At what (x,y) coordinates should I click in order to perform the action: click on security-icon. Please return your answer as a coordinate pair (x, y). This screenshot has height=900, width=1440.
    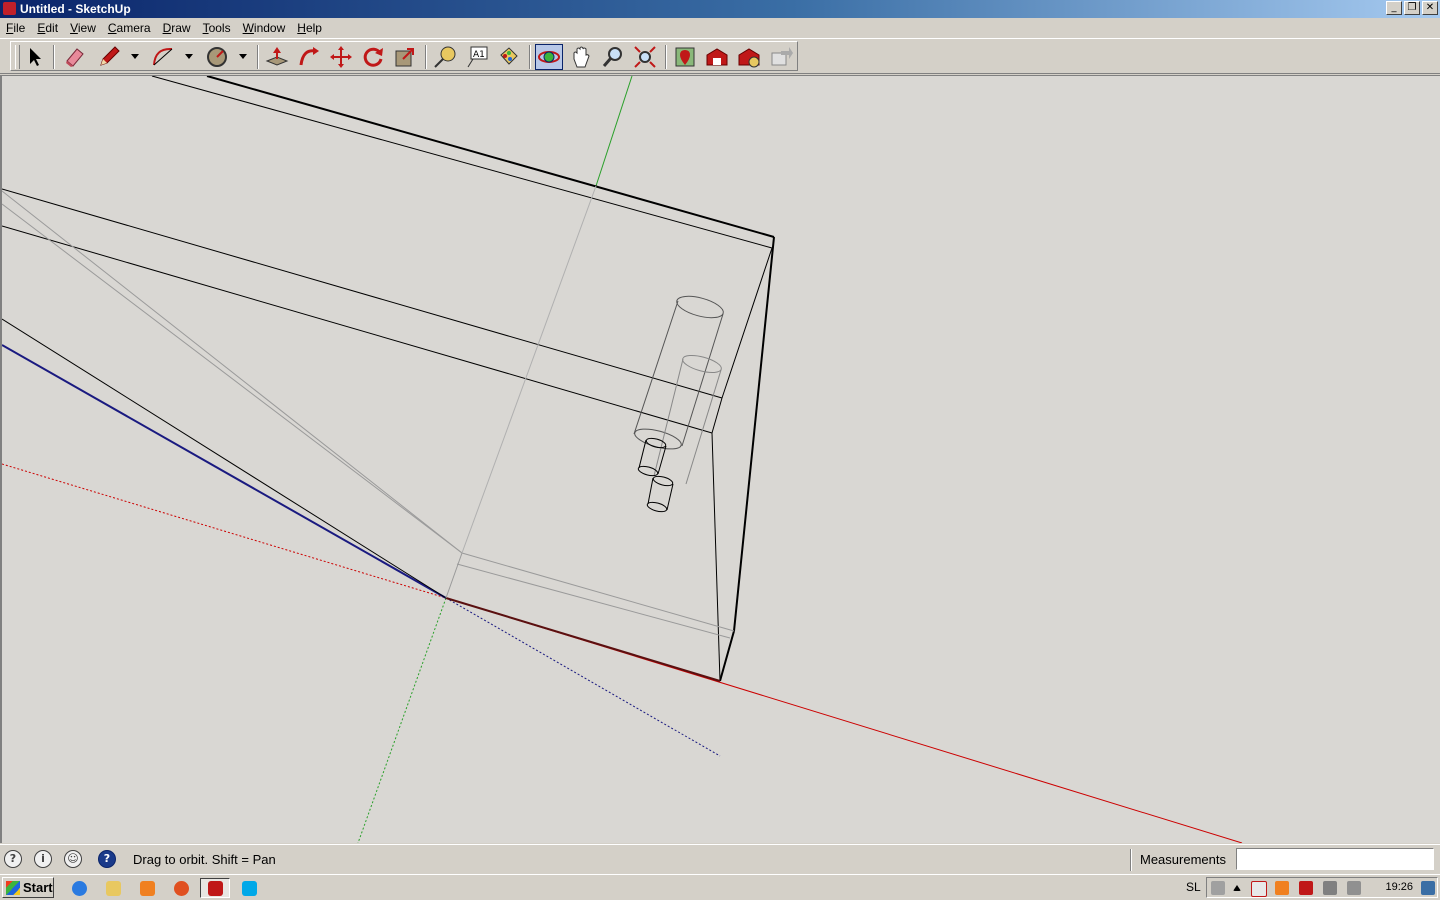
    Looking at the image, I should click on (1306, 888).